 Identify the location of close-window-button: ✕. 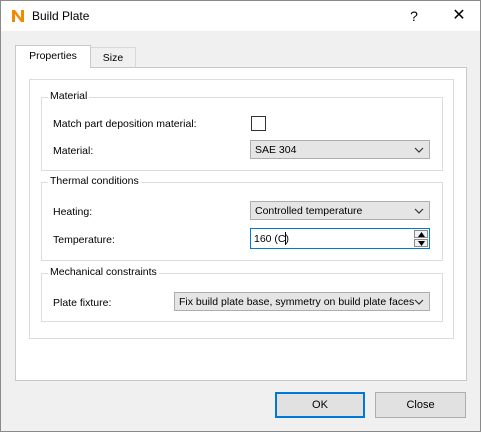
(459, 16).